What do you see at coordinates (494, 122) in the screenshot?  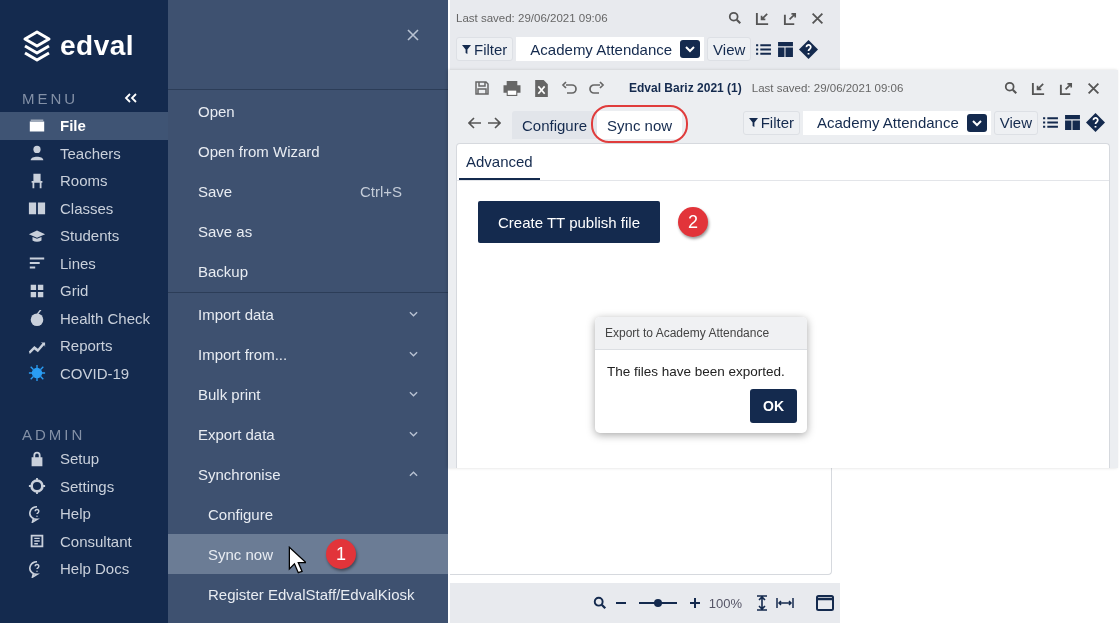 I see `forward-arrow-icon` at bounding box center [494, 122].